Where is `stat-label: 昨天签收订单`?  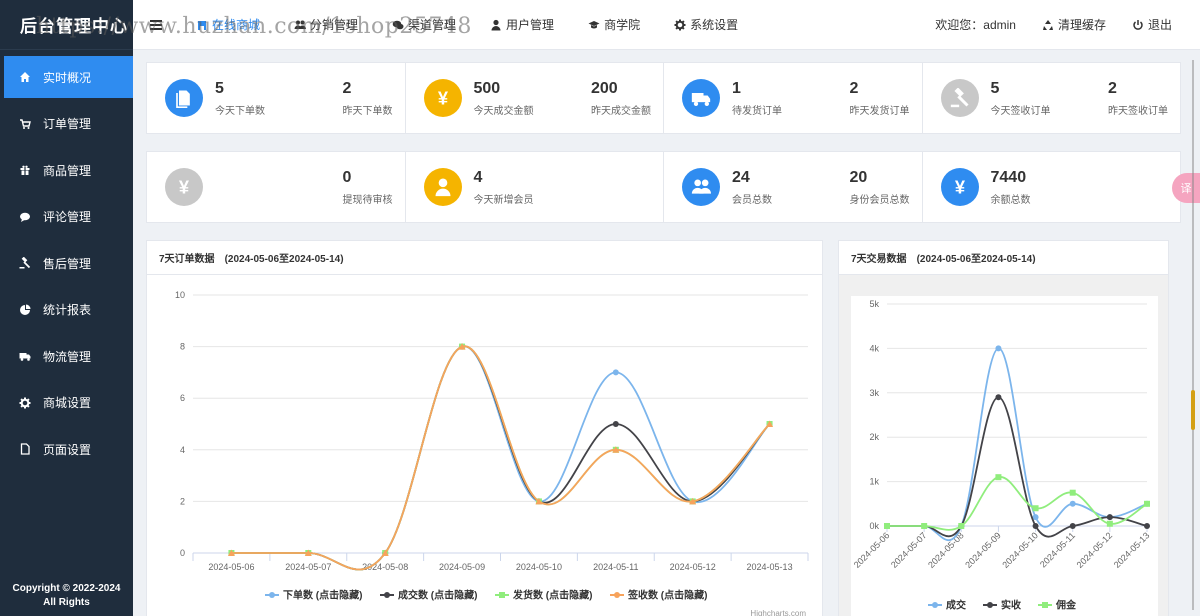 stat-label: 昨天签收订单 is located at coordinates (1138, 111).